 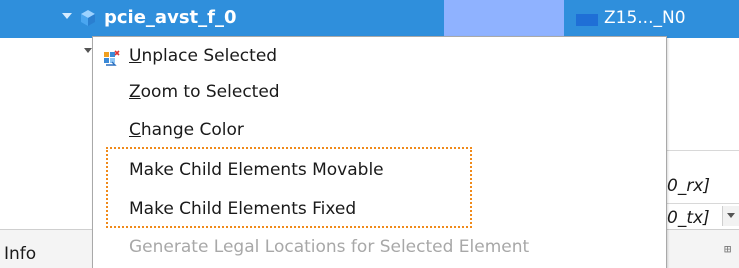 What do you see at coordinates (20, 254) in the screenshot?
I see `info-label: Info` at bounding box center [20, 254].